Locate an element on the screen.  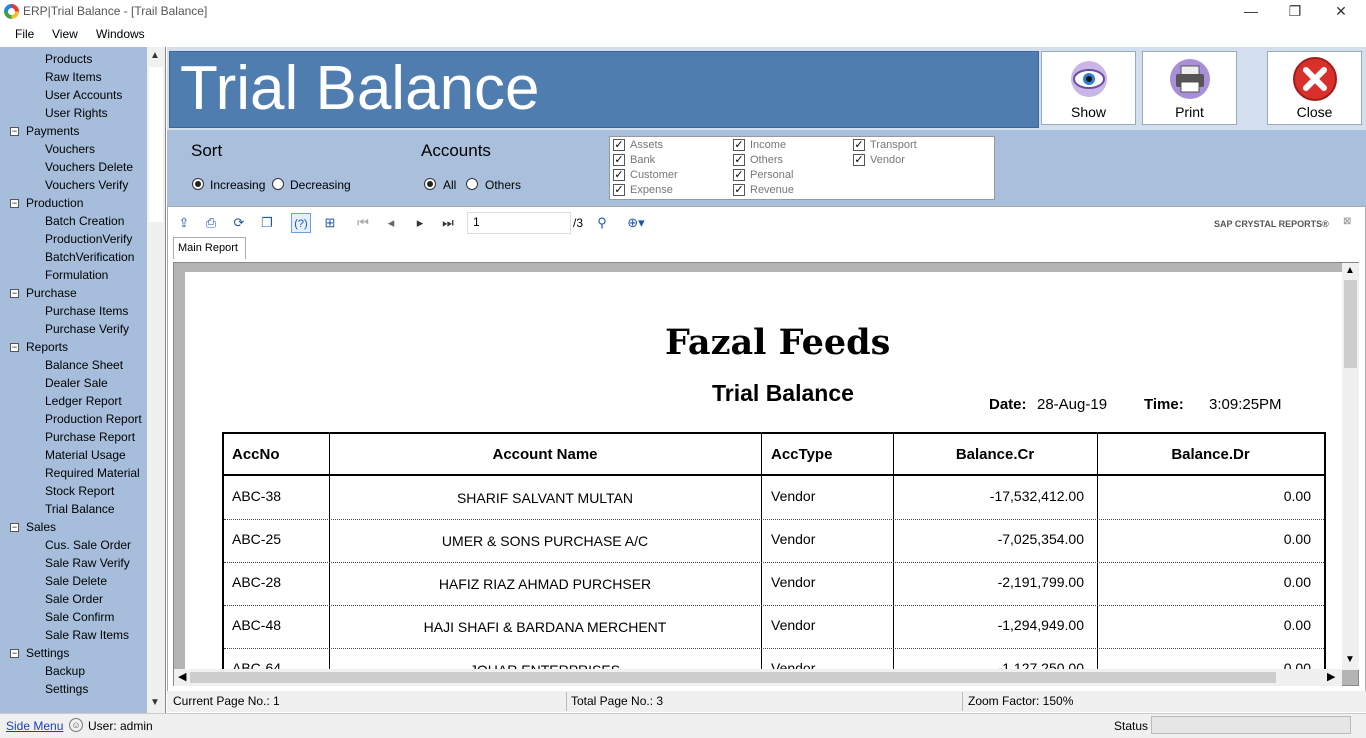
sidebar-item: Purchase Verify is located at coordinates (87, 329).